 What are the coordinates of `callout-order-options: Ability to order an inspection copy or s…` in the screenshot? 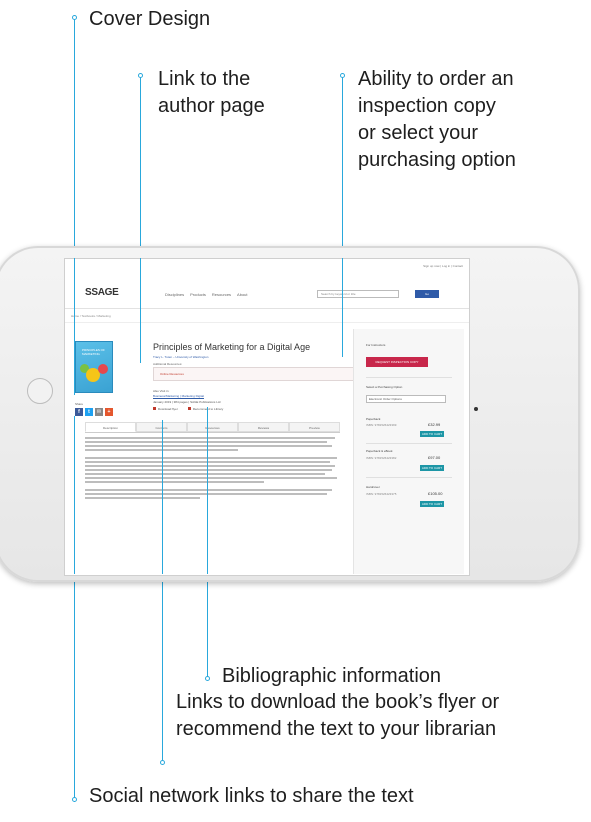 It's located at (437, 120).